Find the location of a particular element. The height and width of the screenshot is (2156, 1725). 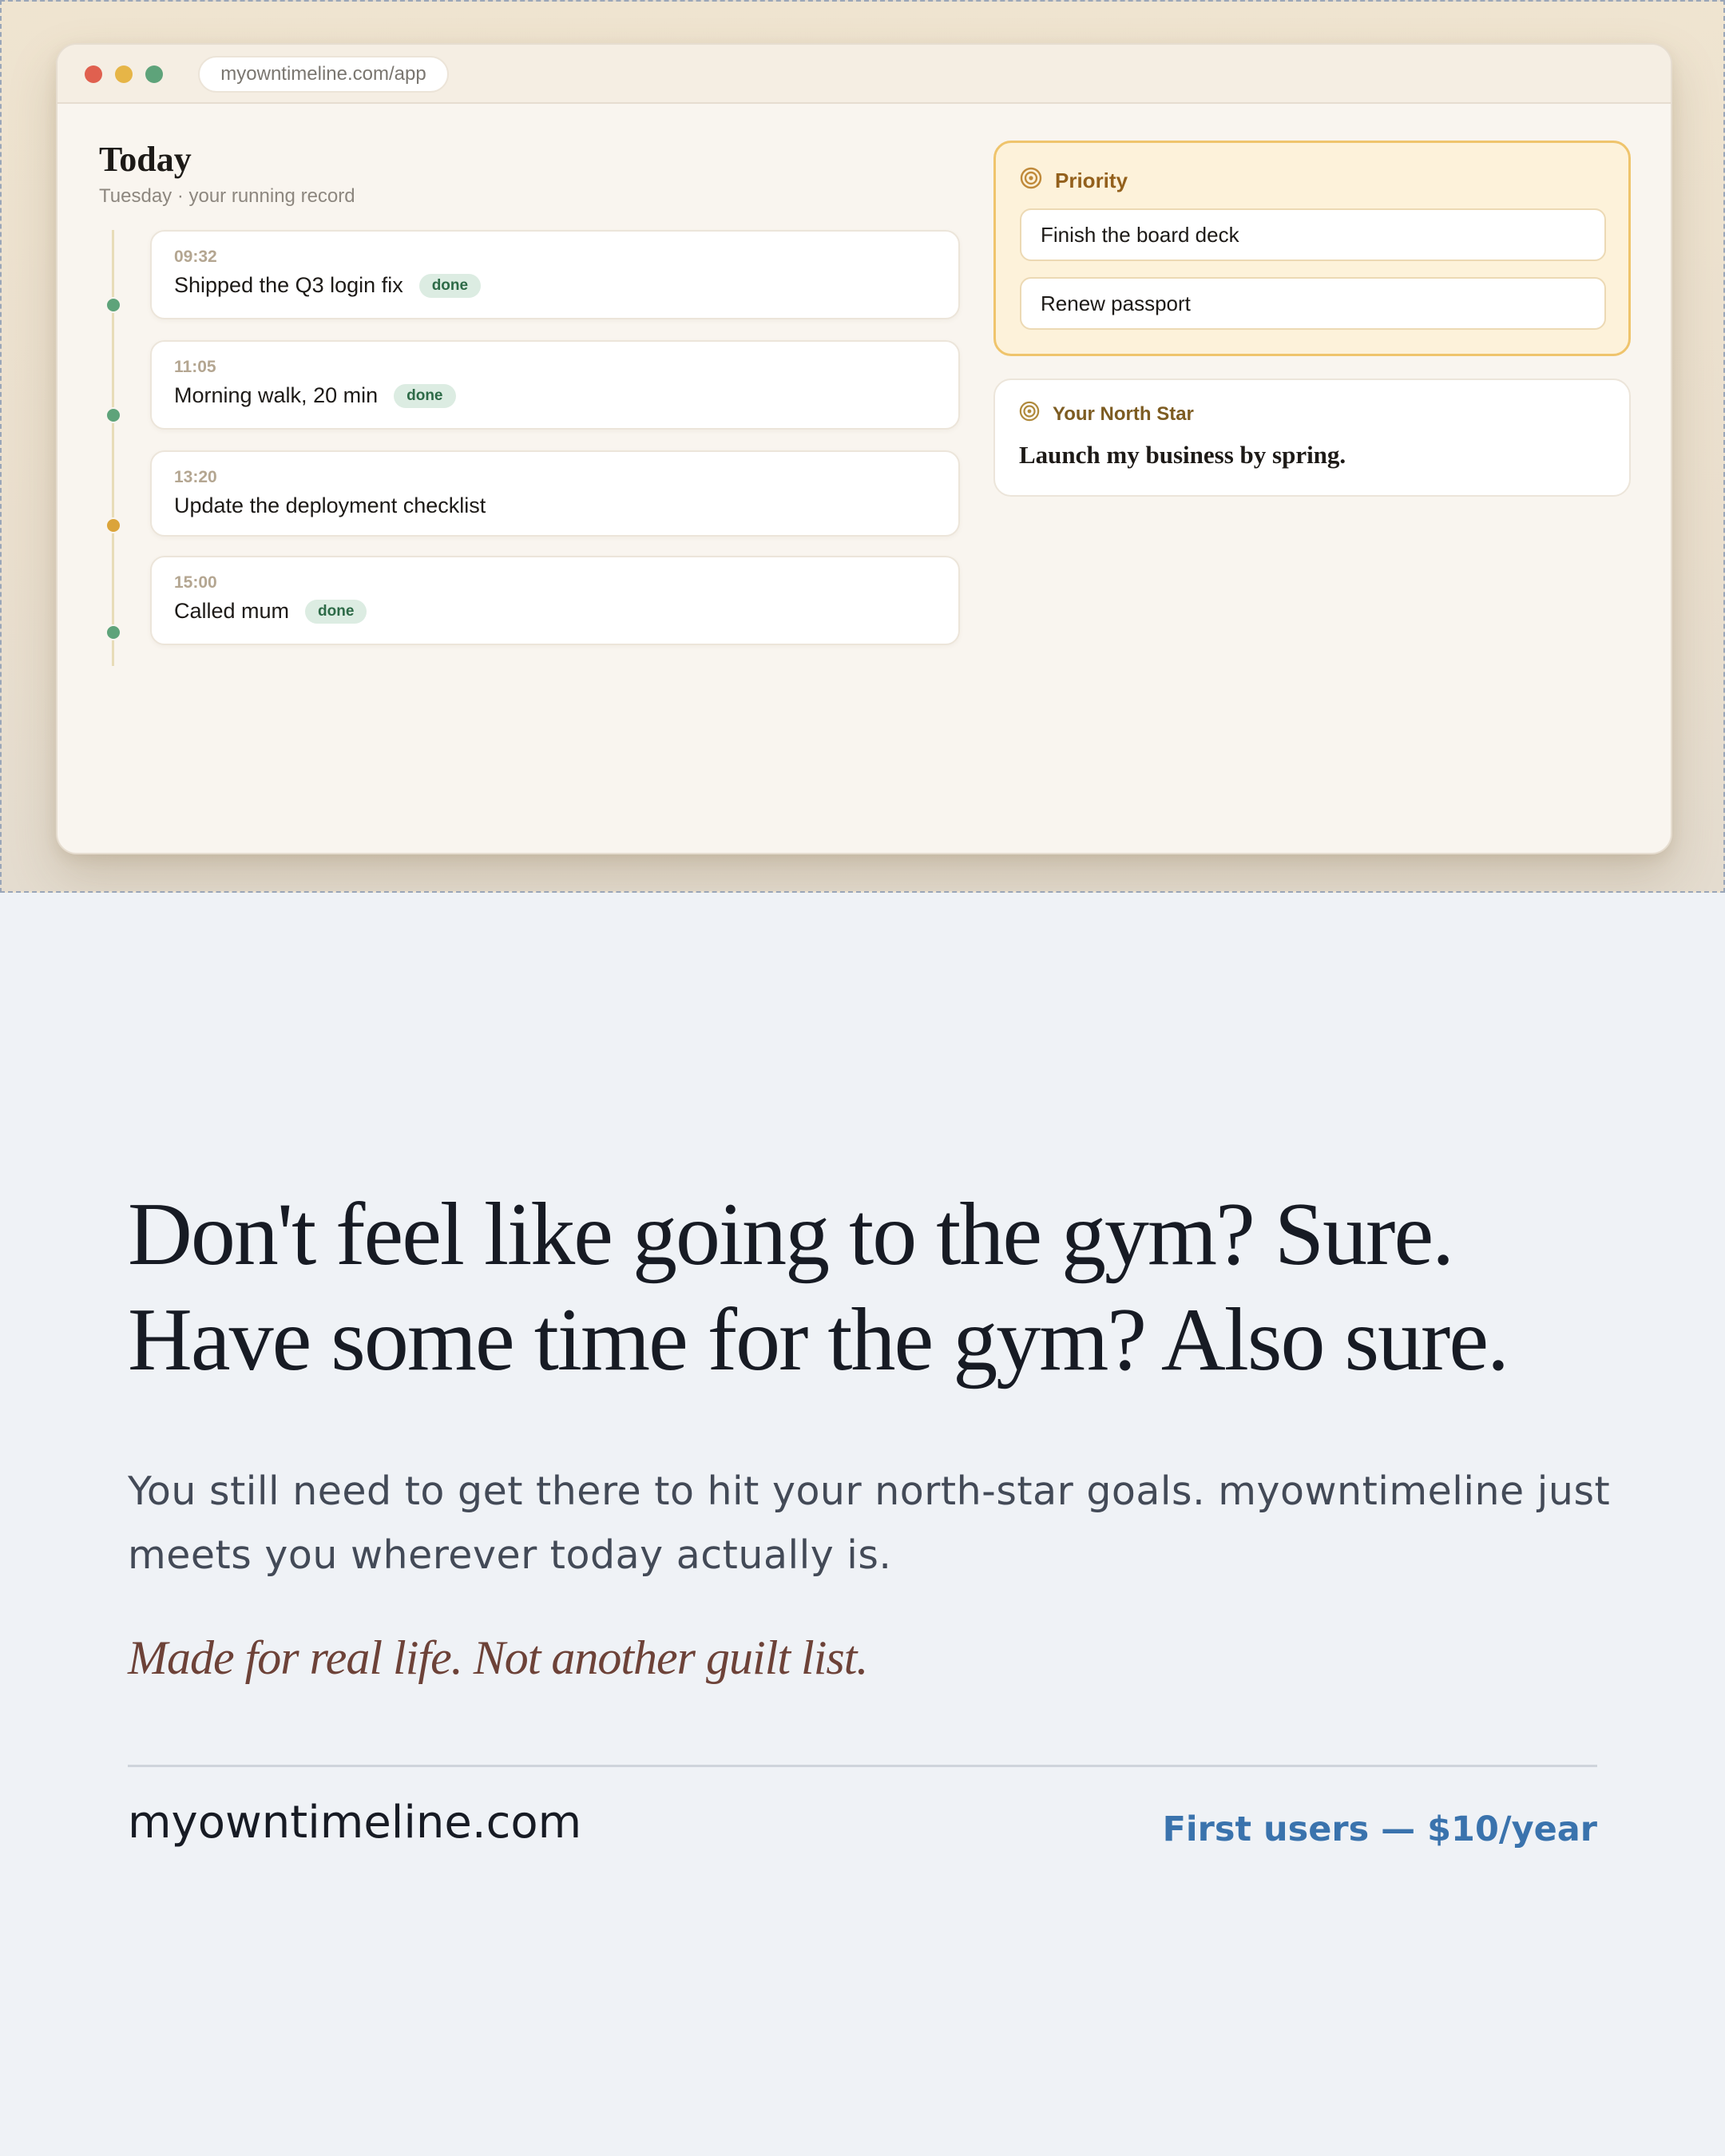

today-subtitle: Tuesday · your running record is located at coordinates (227, 196).